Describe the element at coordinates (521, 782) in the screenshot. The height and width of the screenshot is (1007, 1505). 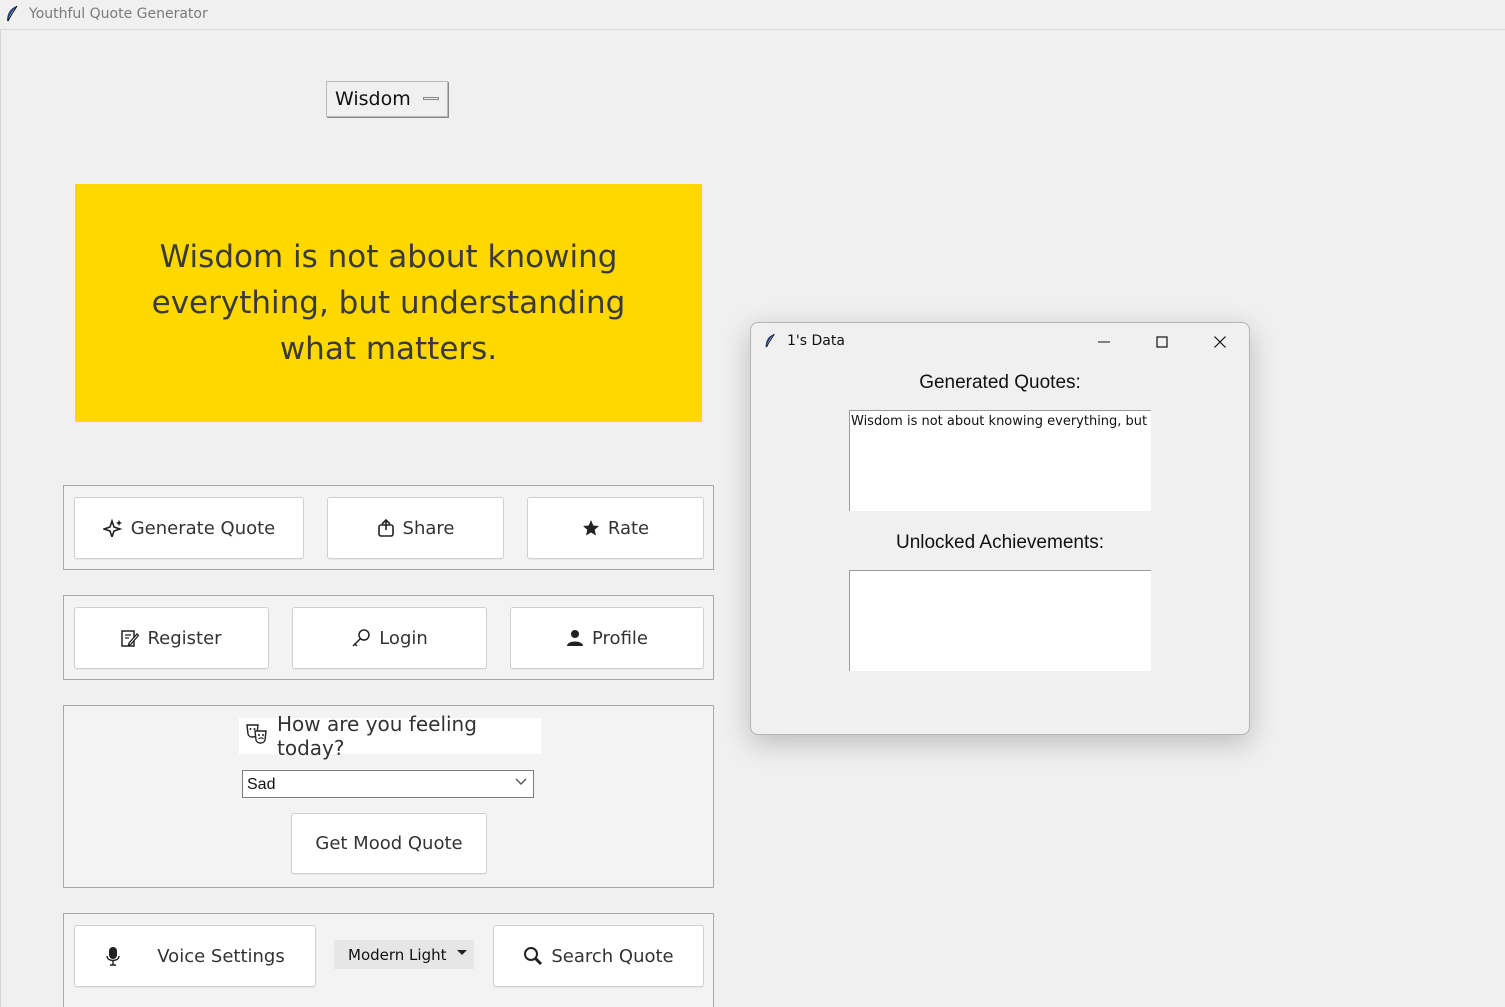
I see `chevron-down-icon` at that location.